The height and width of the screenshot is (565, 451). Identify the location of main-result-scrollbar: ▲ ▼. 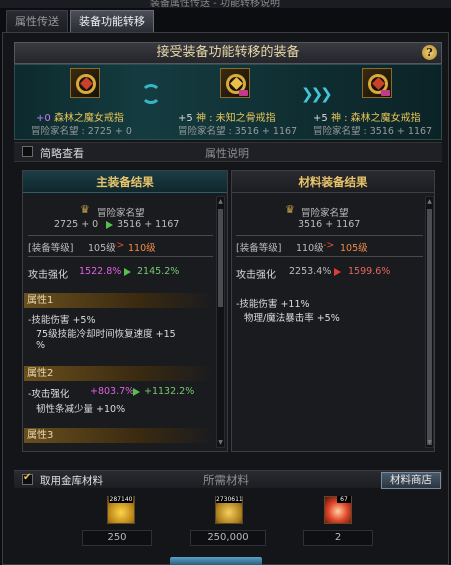
(220, 322).